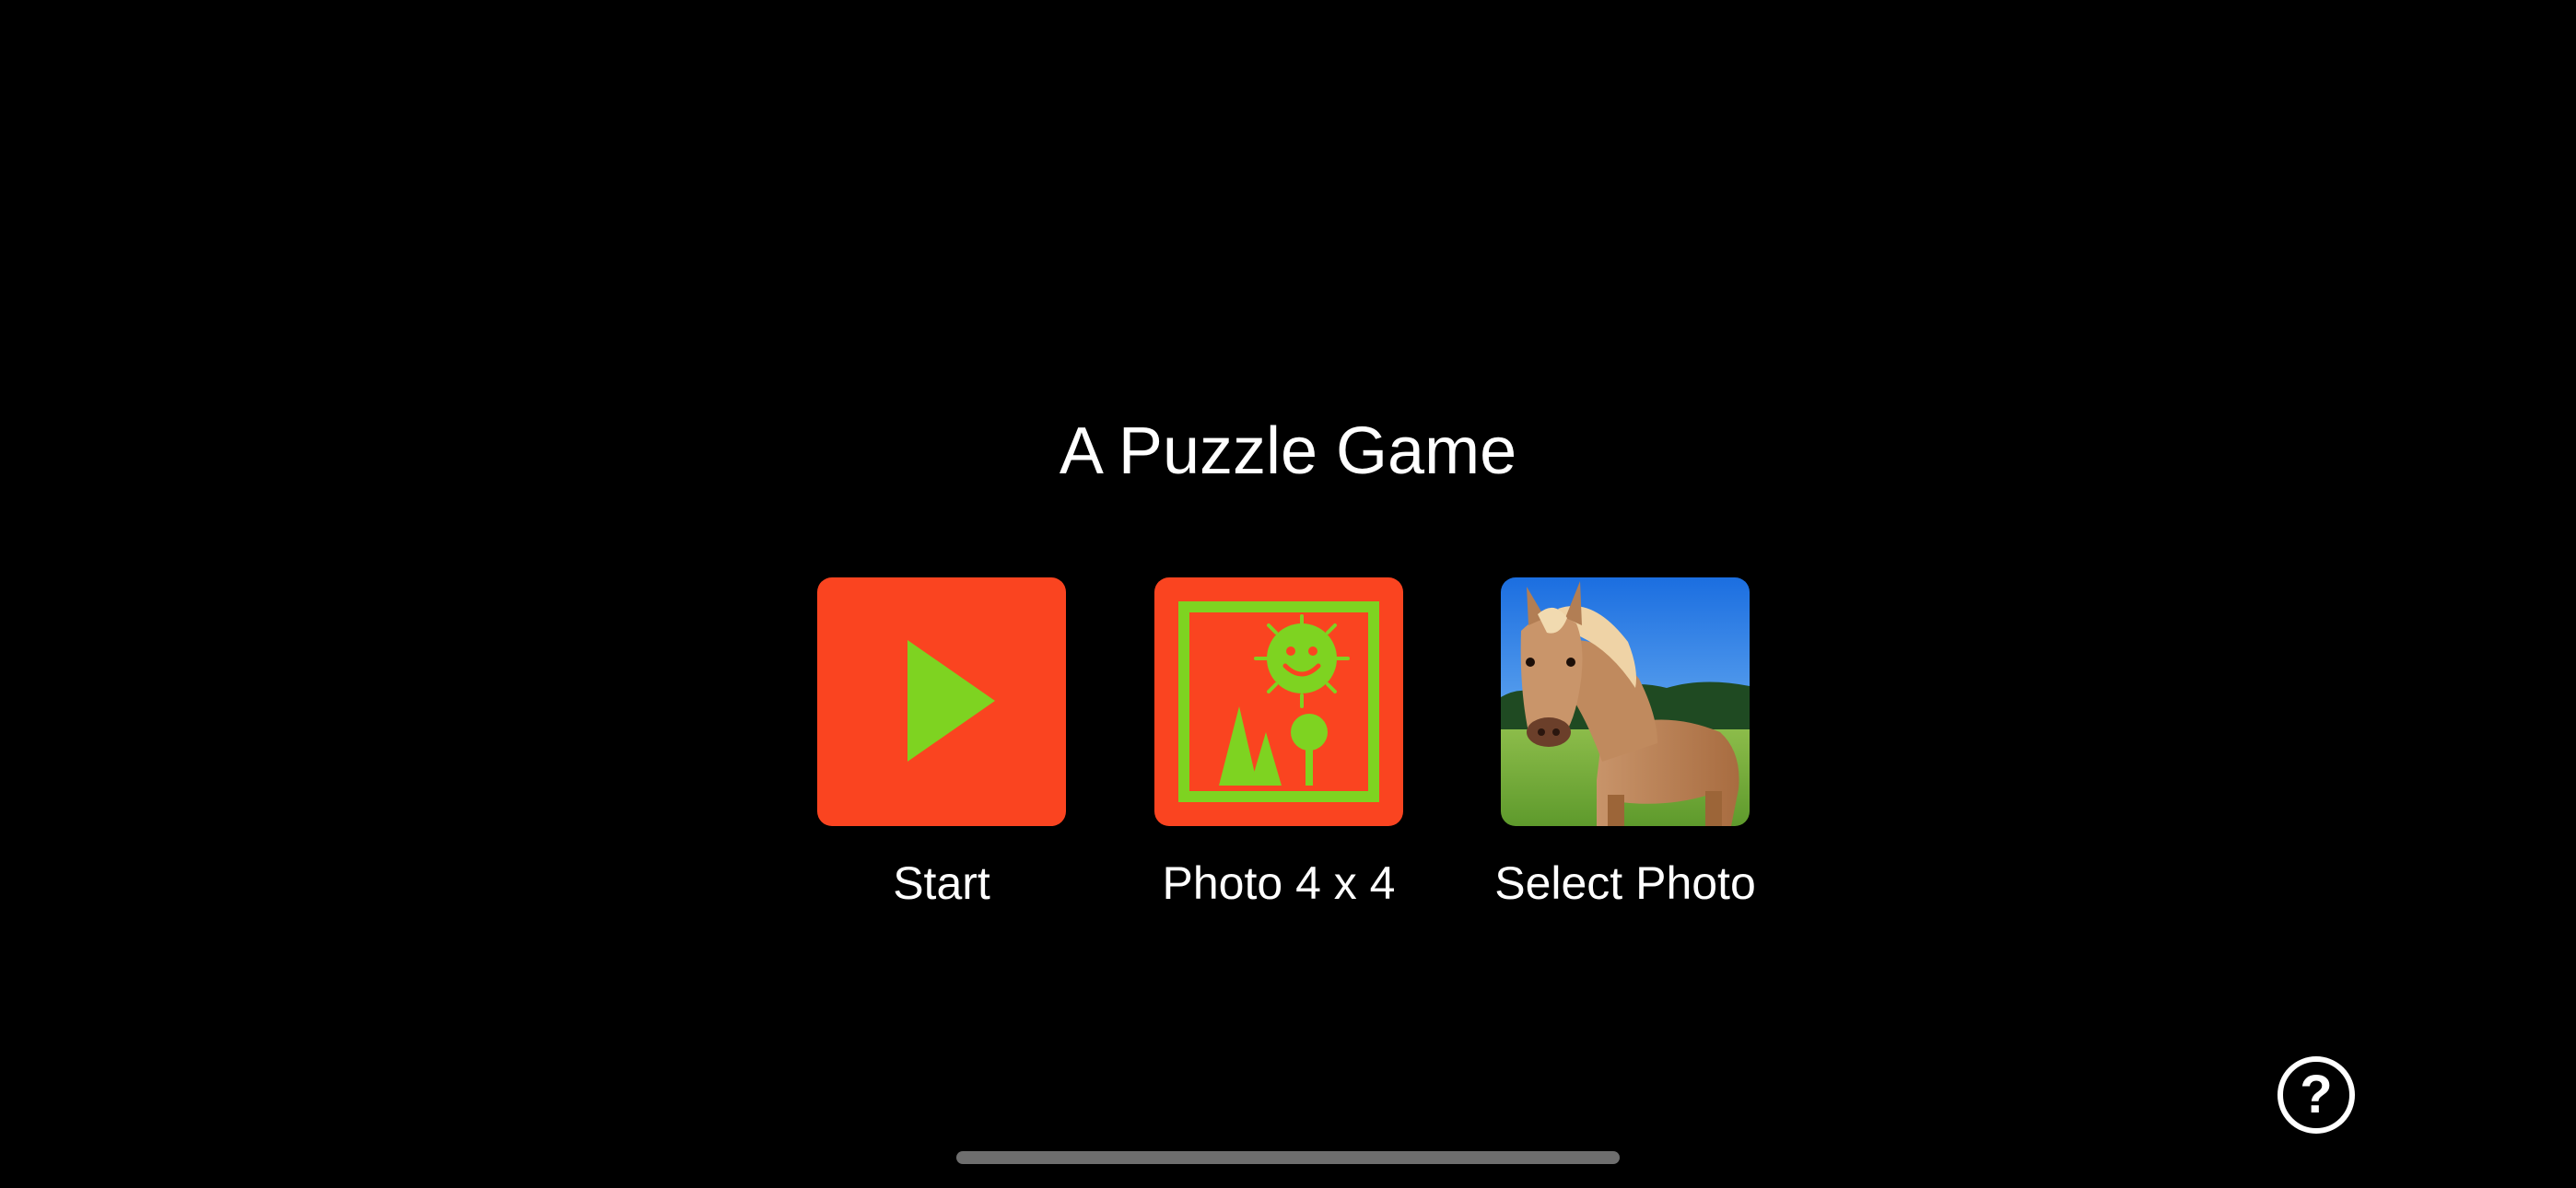  I want to click on photo-4x4-label: Photo 4 x 4, so click(1278, 883).